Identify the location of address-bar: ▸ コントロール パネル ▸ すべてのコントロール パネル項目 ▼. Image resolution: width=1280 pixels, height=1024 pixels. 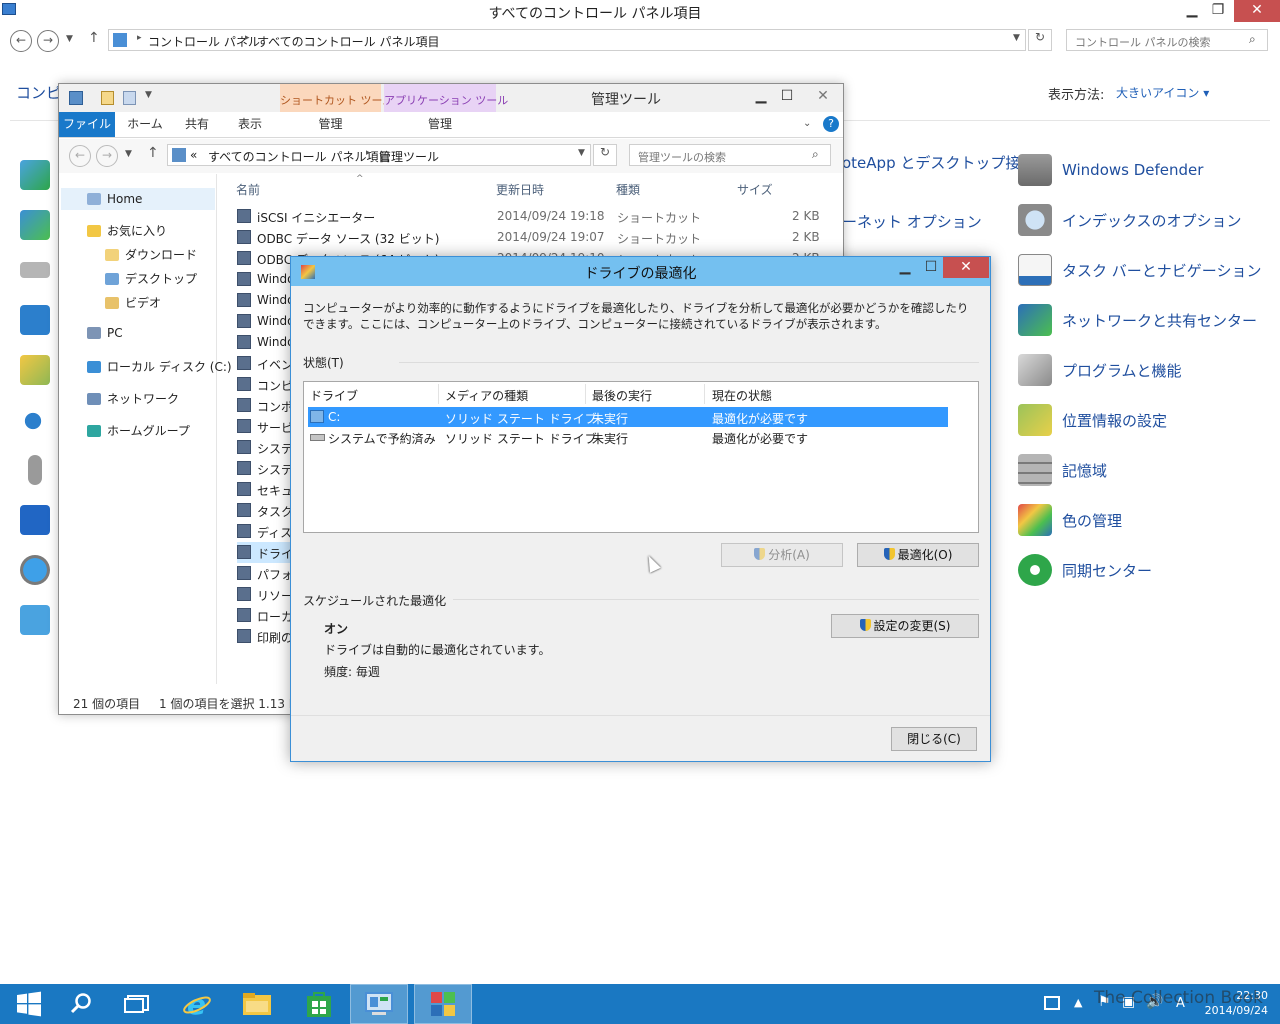
(567, 40).